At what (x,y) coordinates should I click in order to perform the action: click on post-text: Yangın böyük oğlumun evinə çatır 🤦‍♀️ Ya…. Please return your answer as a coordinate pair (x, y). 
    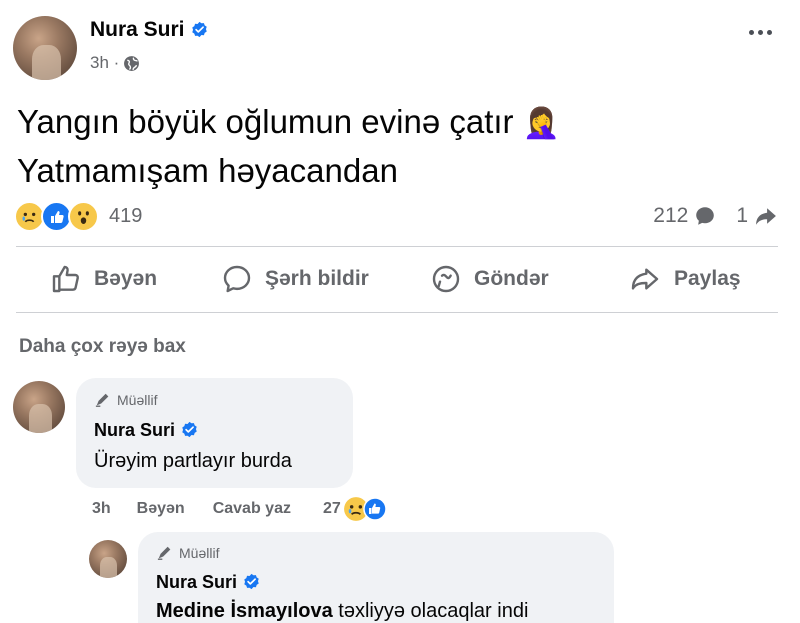
    Looking at the image, I should click on (387, 146).